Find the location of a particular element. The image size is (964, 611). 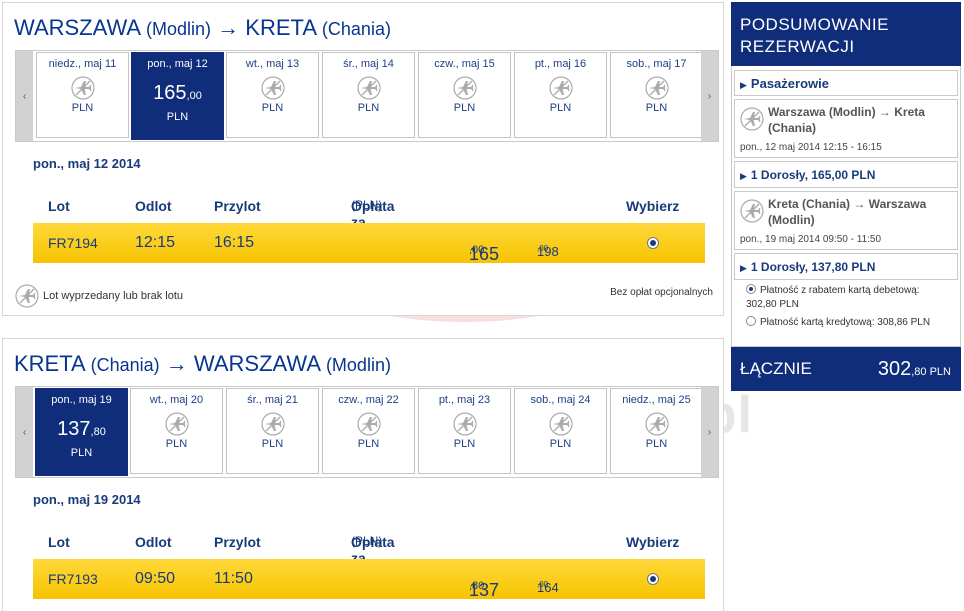

date-option: śr., maj 21 PLN is located at coordinates (272, 431).